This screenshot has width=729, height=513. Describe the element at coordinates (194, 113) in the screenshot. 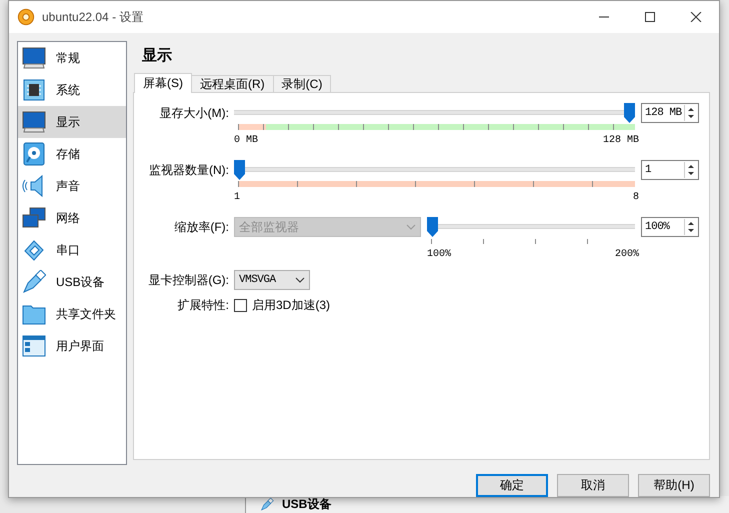

I see `field-label: 显存大小(M):` at that location.